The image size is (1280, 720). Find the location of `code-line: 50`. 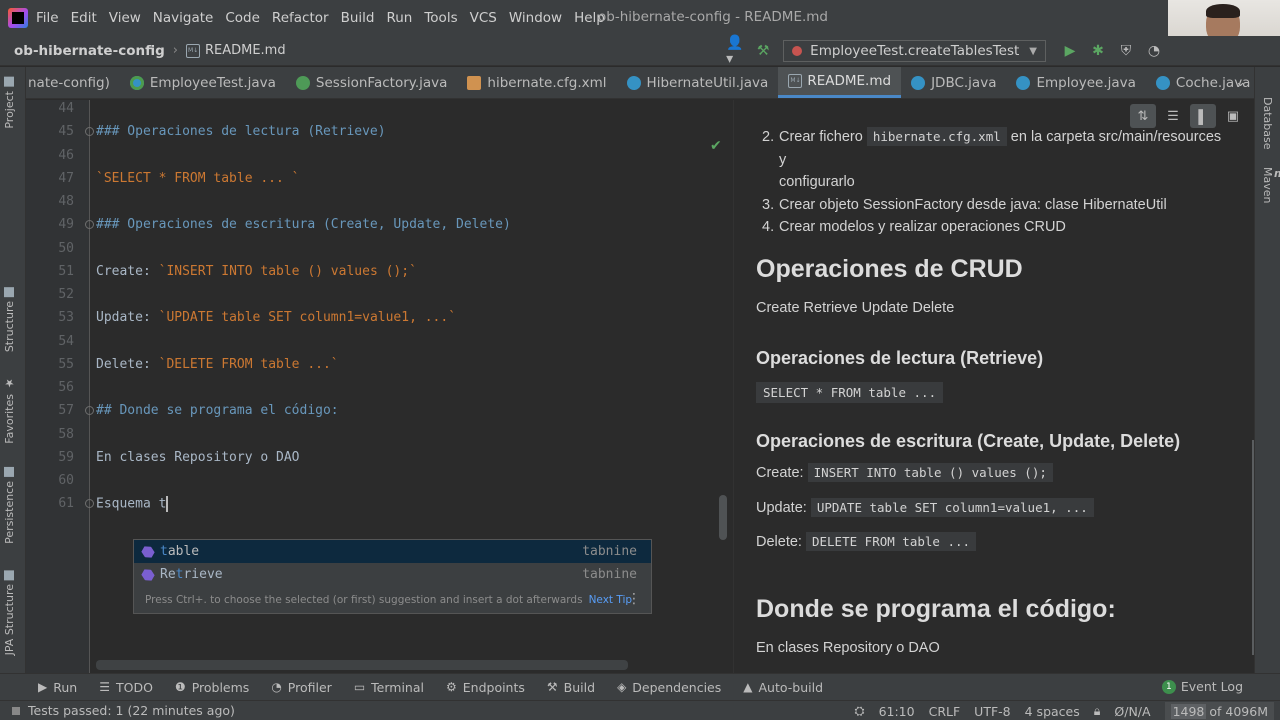

code-line: 50 is located at coordinates (378, 248).